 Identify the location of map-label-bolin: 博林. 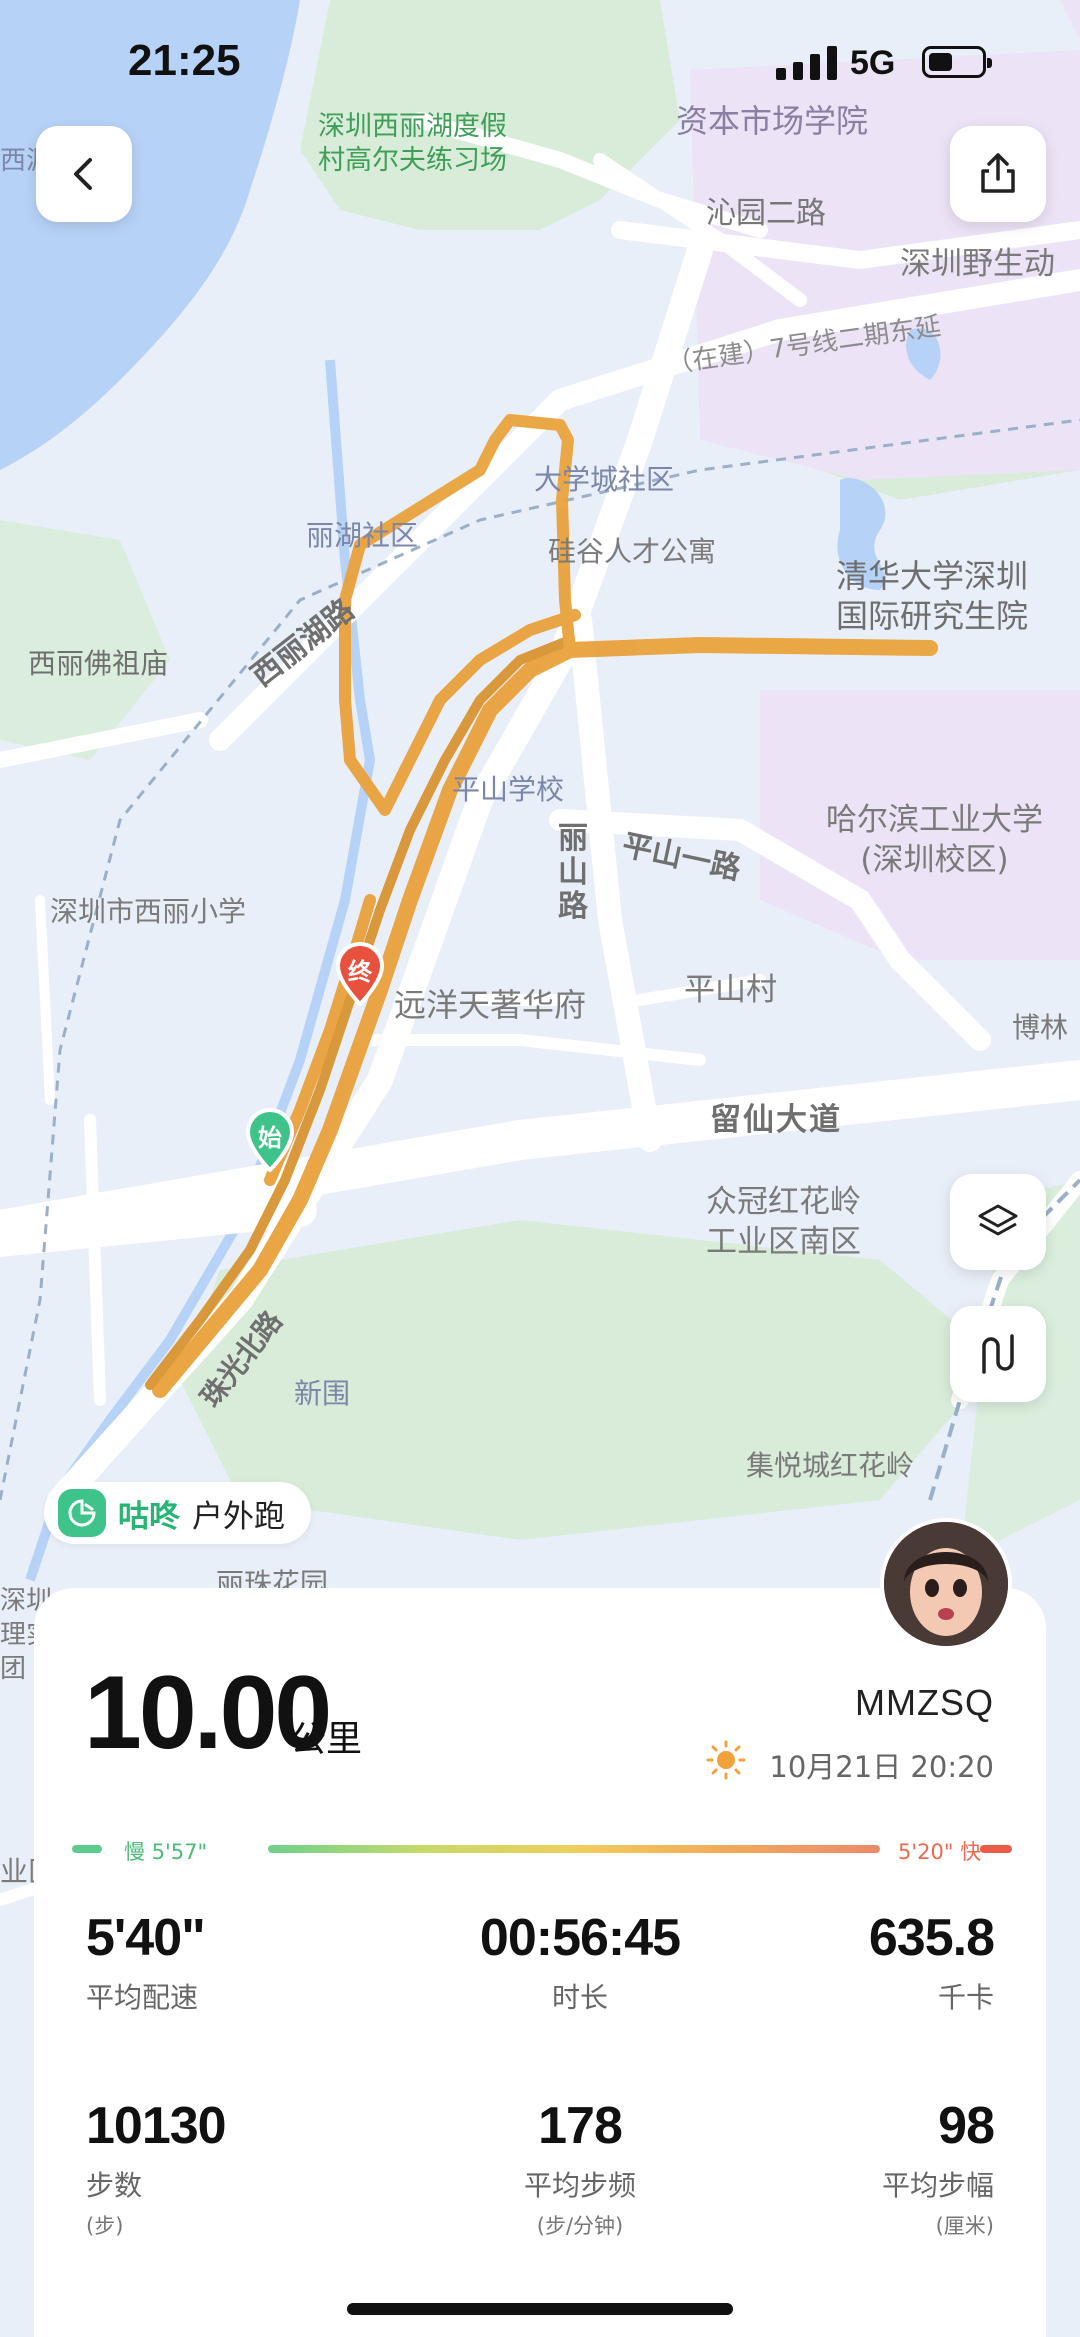
(1040, 1027).